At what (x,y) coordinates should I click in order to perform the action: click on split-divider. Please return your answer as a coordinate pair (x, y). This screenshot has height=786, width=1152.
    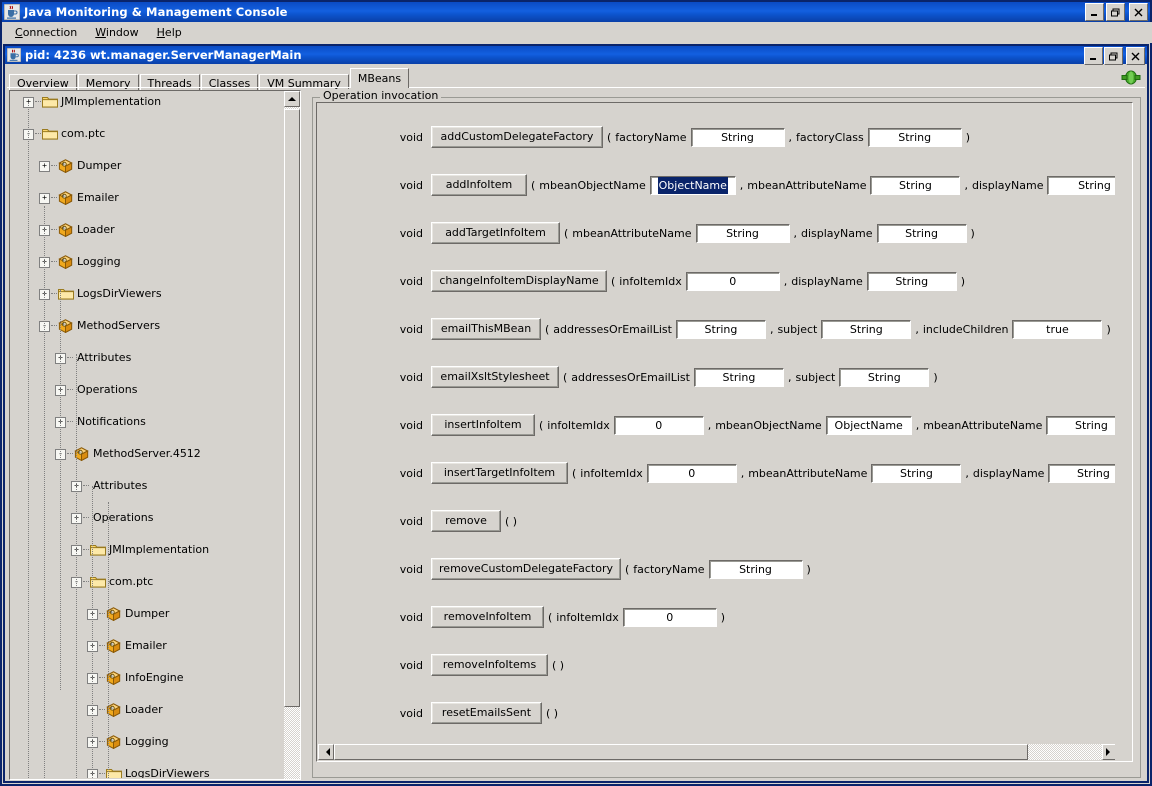
    Looking at the image, I should click on (306, 435).